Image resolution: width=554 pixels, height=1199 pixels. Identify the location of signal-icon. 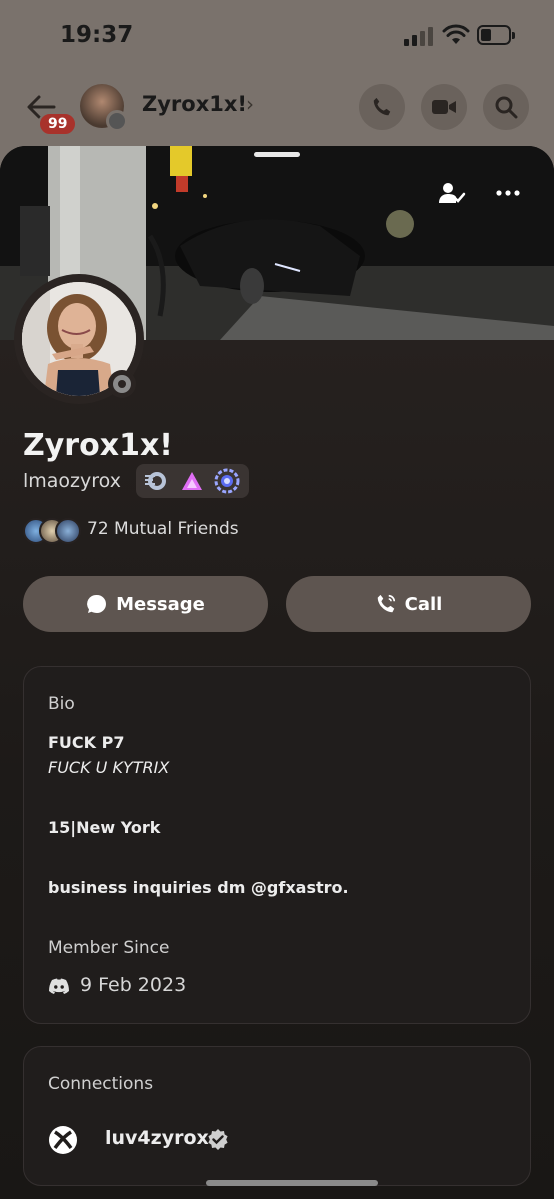
(419, 36).